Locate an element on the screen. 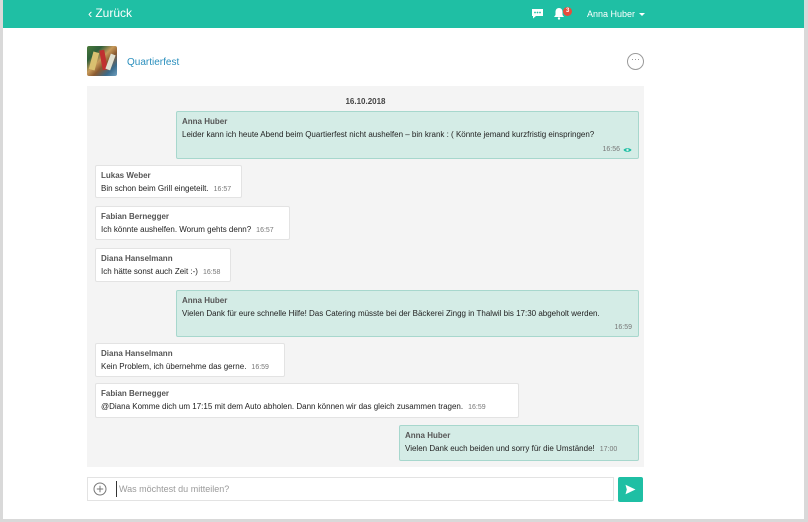 The width and height of the screenshot is (808, 522). seen-eye-icon is located at coordinates (627, 149).